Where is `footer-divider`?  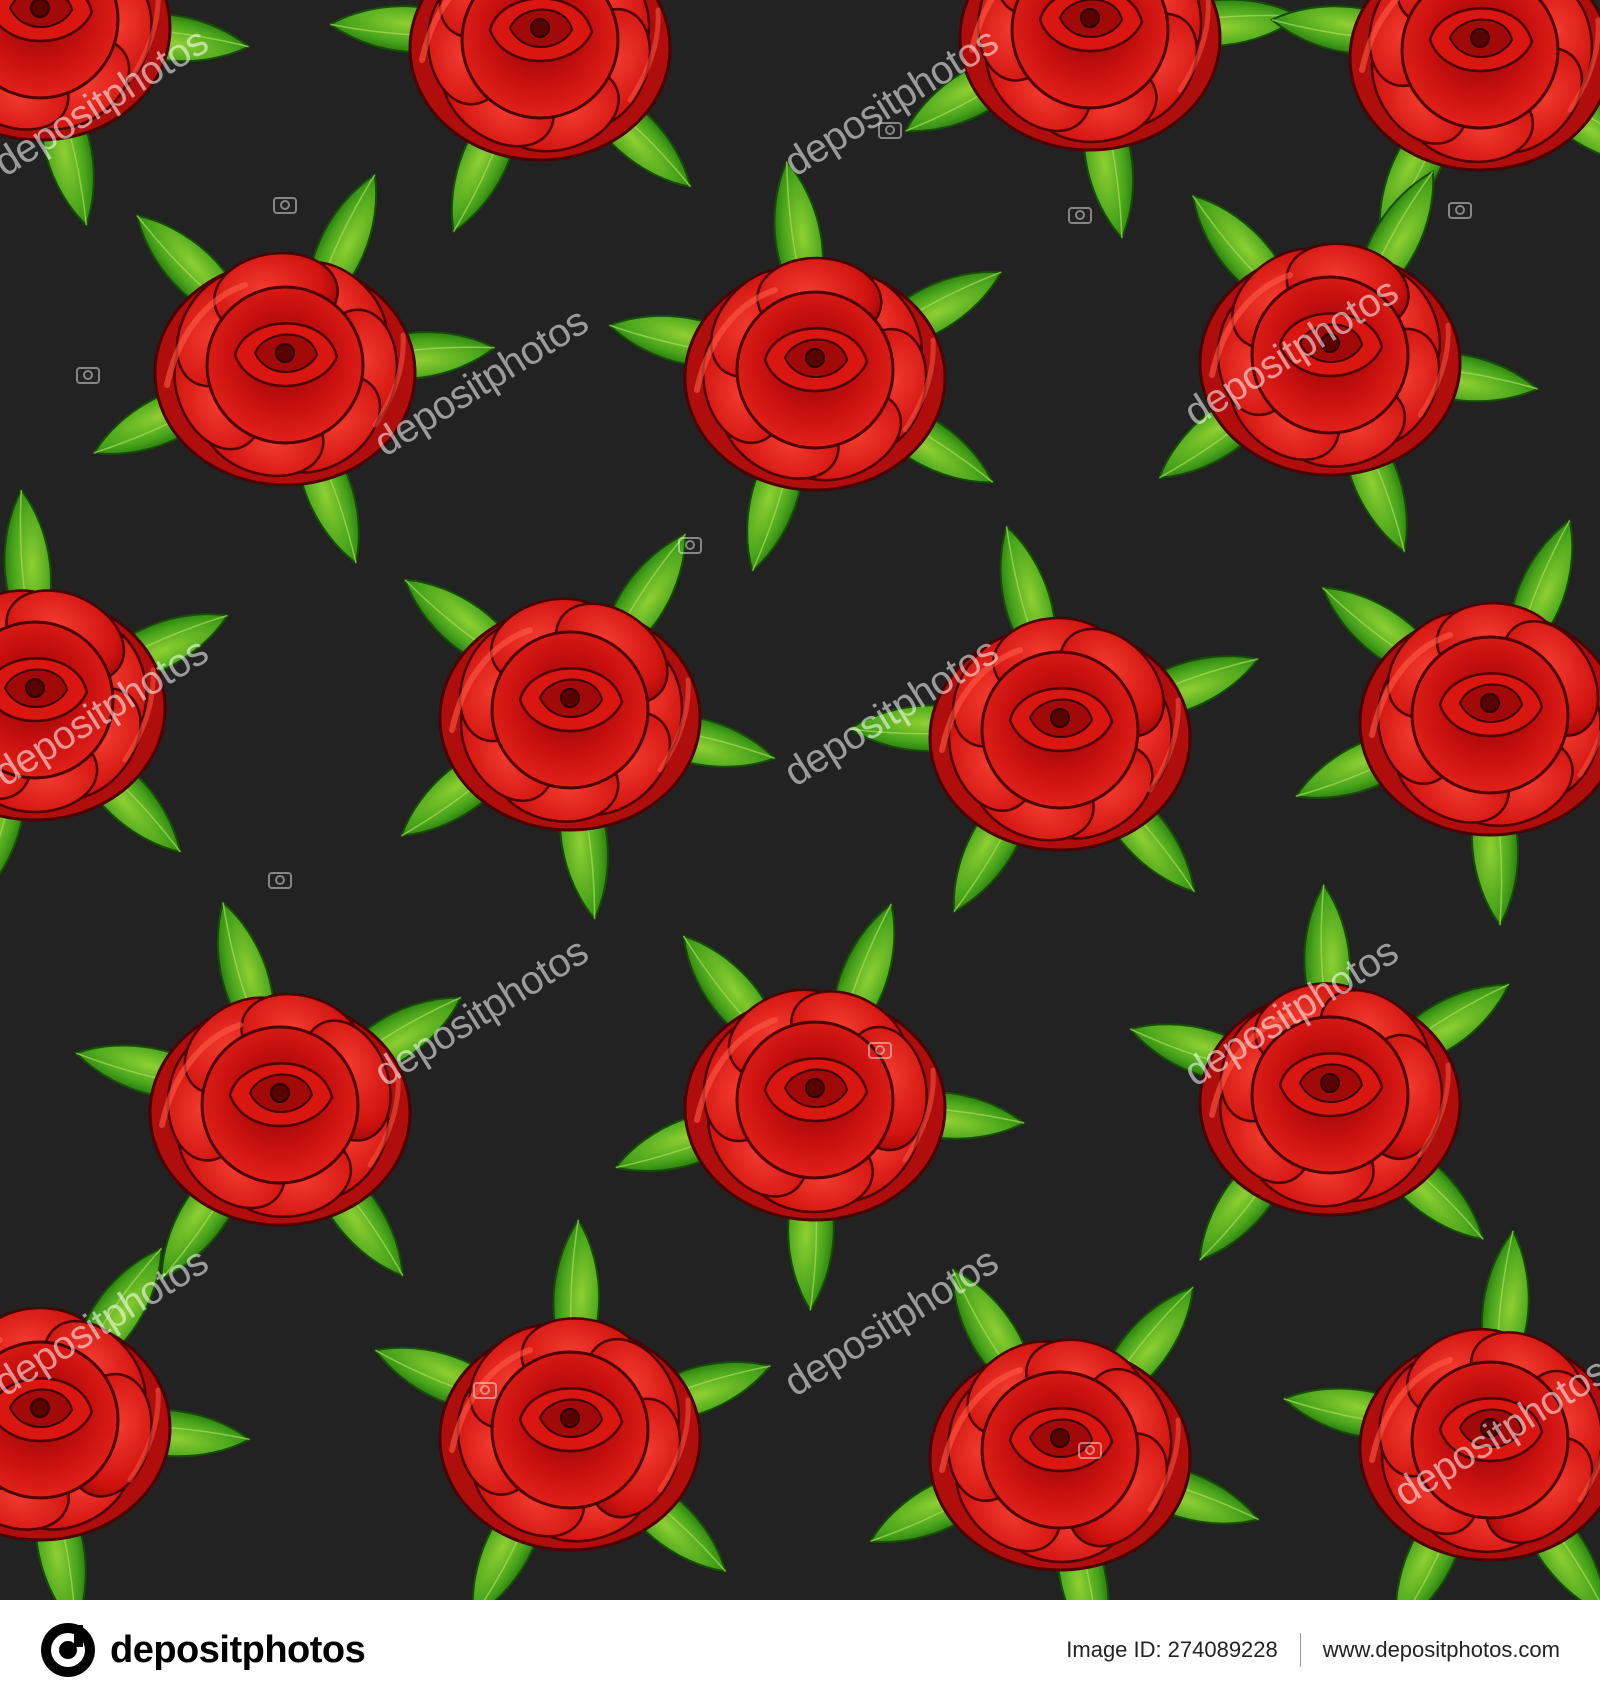
footer-divider is located at coordinates (1300, 1650).